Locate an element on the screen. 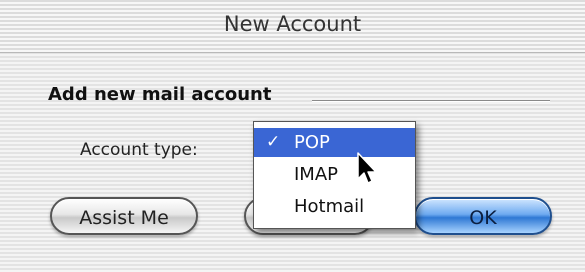  arrow-cursor-icon is located at coordinates (367, 168).